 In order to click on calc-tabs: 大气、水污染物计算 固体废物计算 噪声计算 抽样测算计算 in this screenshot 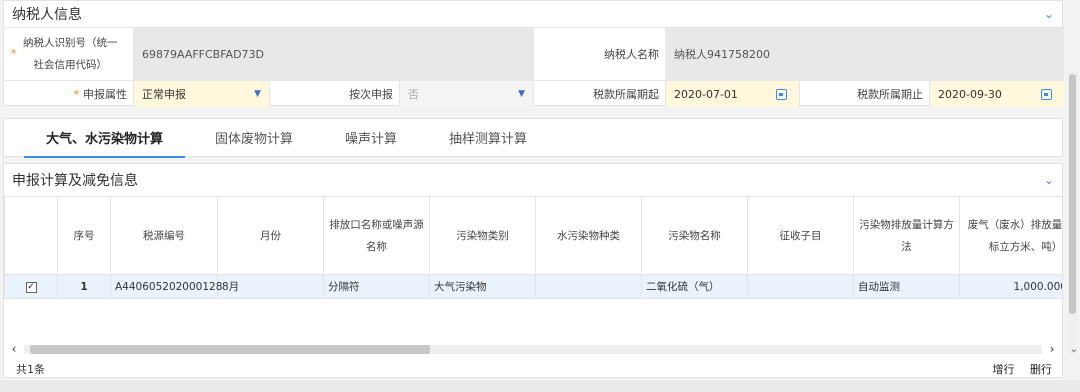, I will do `click(533, 138)`.